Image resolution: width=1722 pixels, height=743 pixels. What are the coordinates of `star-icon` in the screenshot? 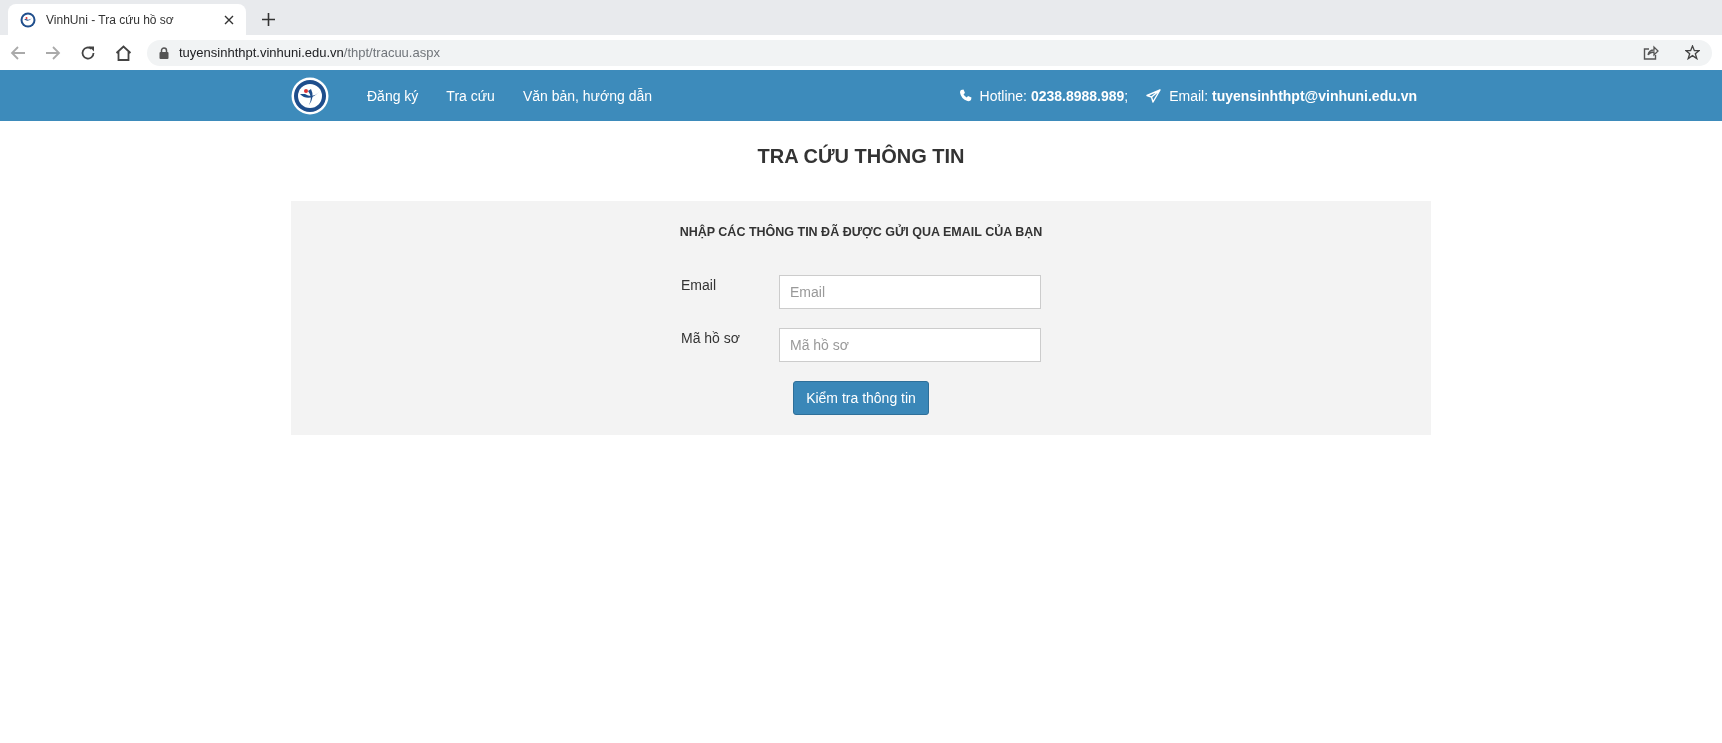 It's located at (1692, 52).